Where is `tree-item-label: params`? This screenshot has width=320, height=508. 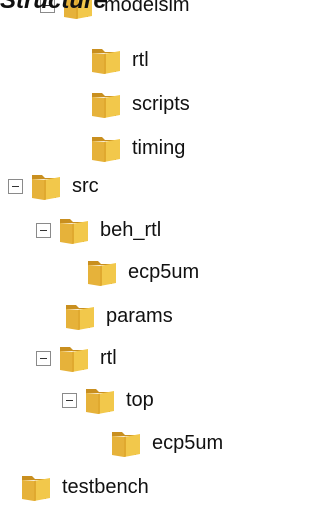
tree-item-label: params is located at coordinates (139, 316).